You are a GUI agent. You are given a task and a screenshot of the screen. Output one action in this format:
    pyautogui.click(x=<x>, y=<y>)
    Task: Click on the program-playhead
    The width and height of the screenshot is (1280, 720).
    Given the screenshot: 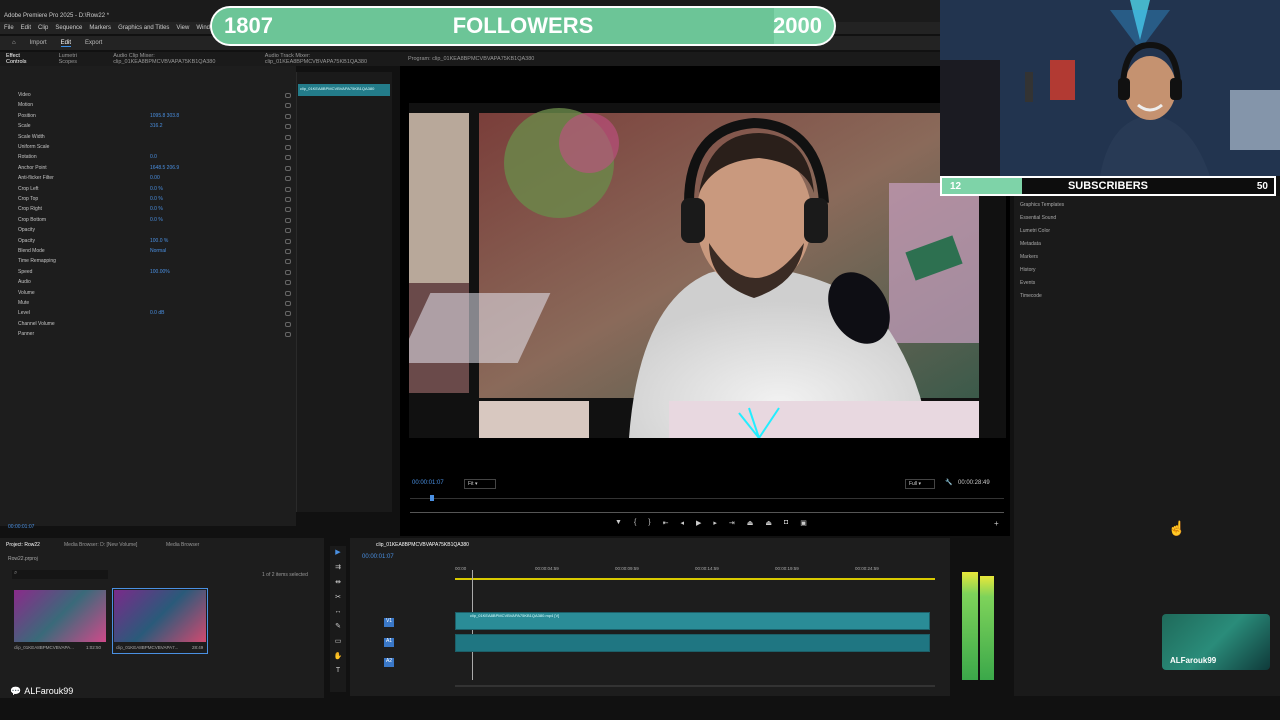 What is the action you would take?
    pyautogui.click(x=432, y=498)
    